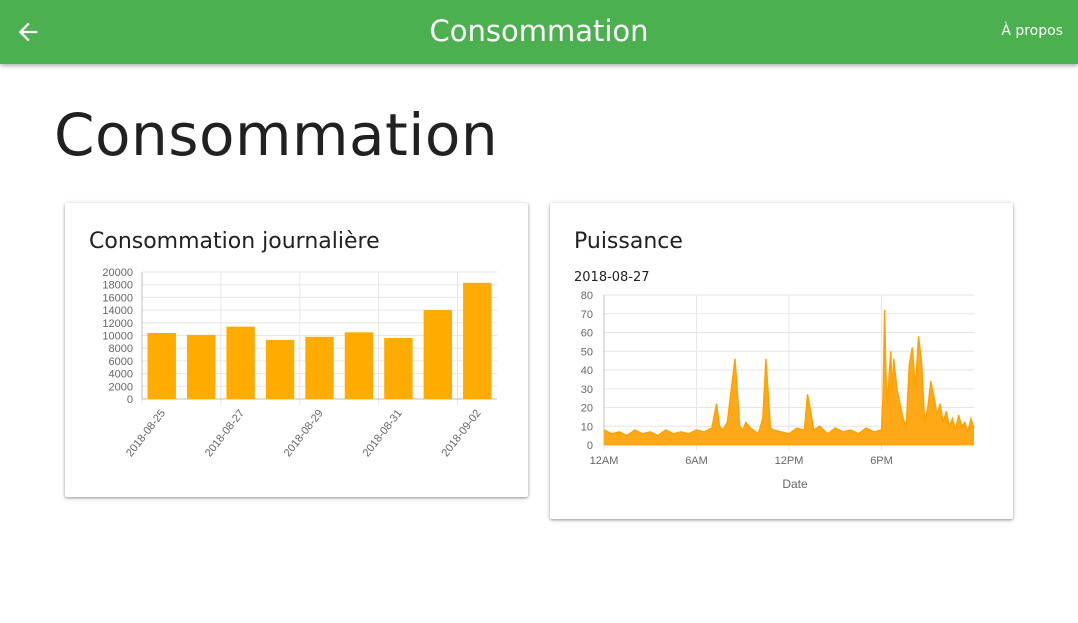 The width and height of the screenshot is (1078, 623). Describe the element at coordinates (304, 433) in the screenshot. I see `x-tick-label: 2018-08-29` at that location.